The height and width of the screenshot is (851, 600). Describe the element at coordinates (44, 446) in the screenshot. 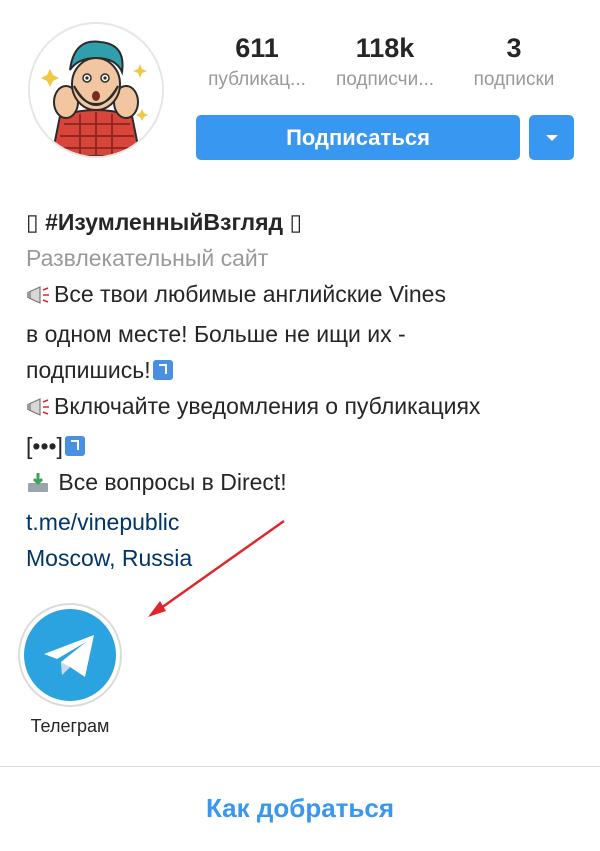

I see `bio-text: [•••]` at that location.